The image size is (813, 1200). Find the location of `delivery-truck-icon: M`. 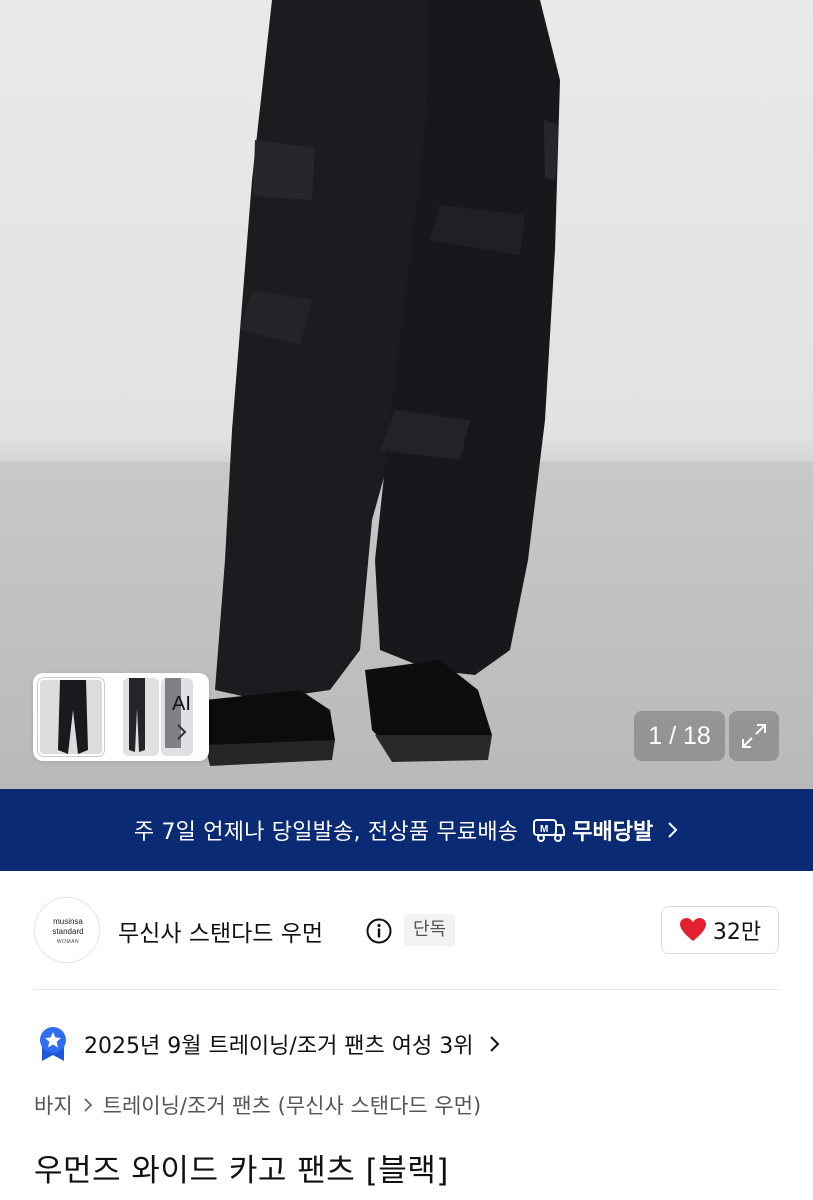

delivery-truck-icon: M is located at coordinates (549, 830).